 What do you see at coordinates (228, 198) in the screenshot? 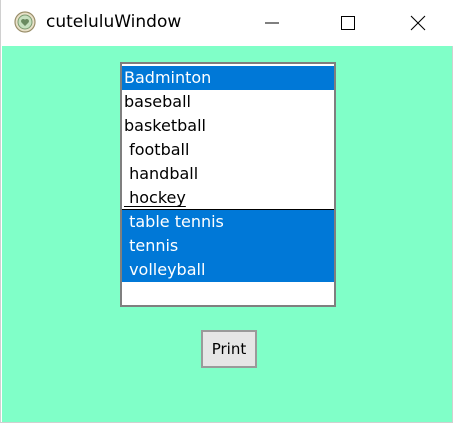
I see `list-item-hockey: hockey` at bounding box center [228, 198].